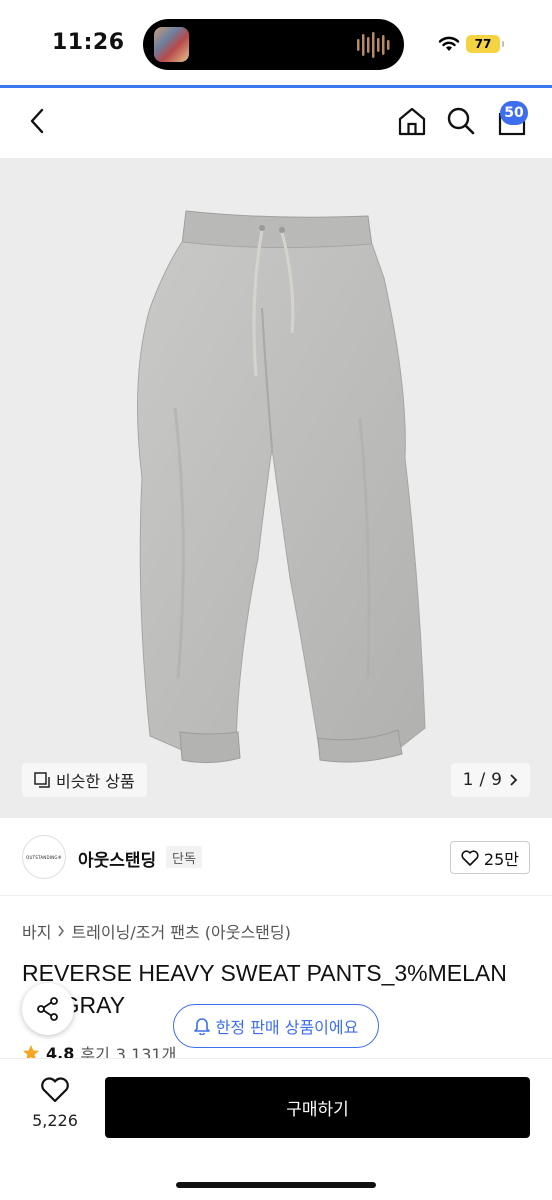 The height and width of the screenshot is (1200, 552). I want to click on wishlist-button: 5,226, so click(55, 1103).